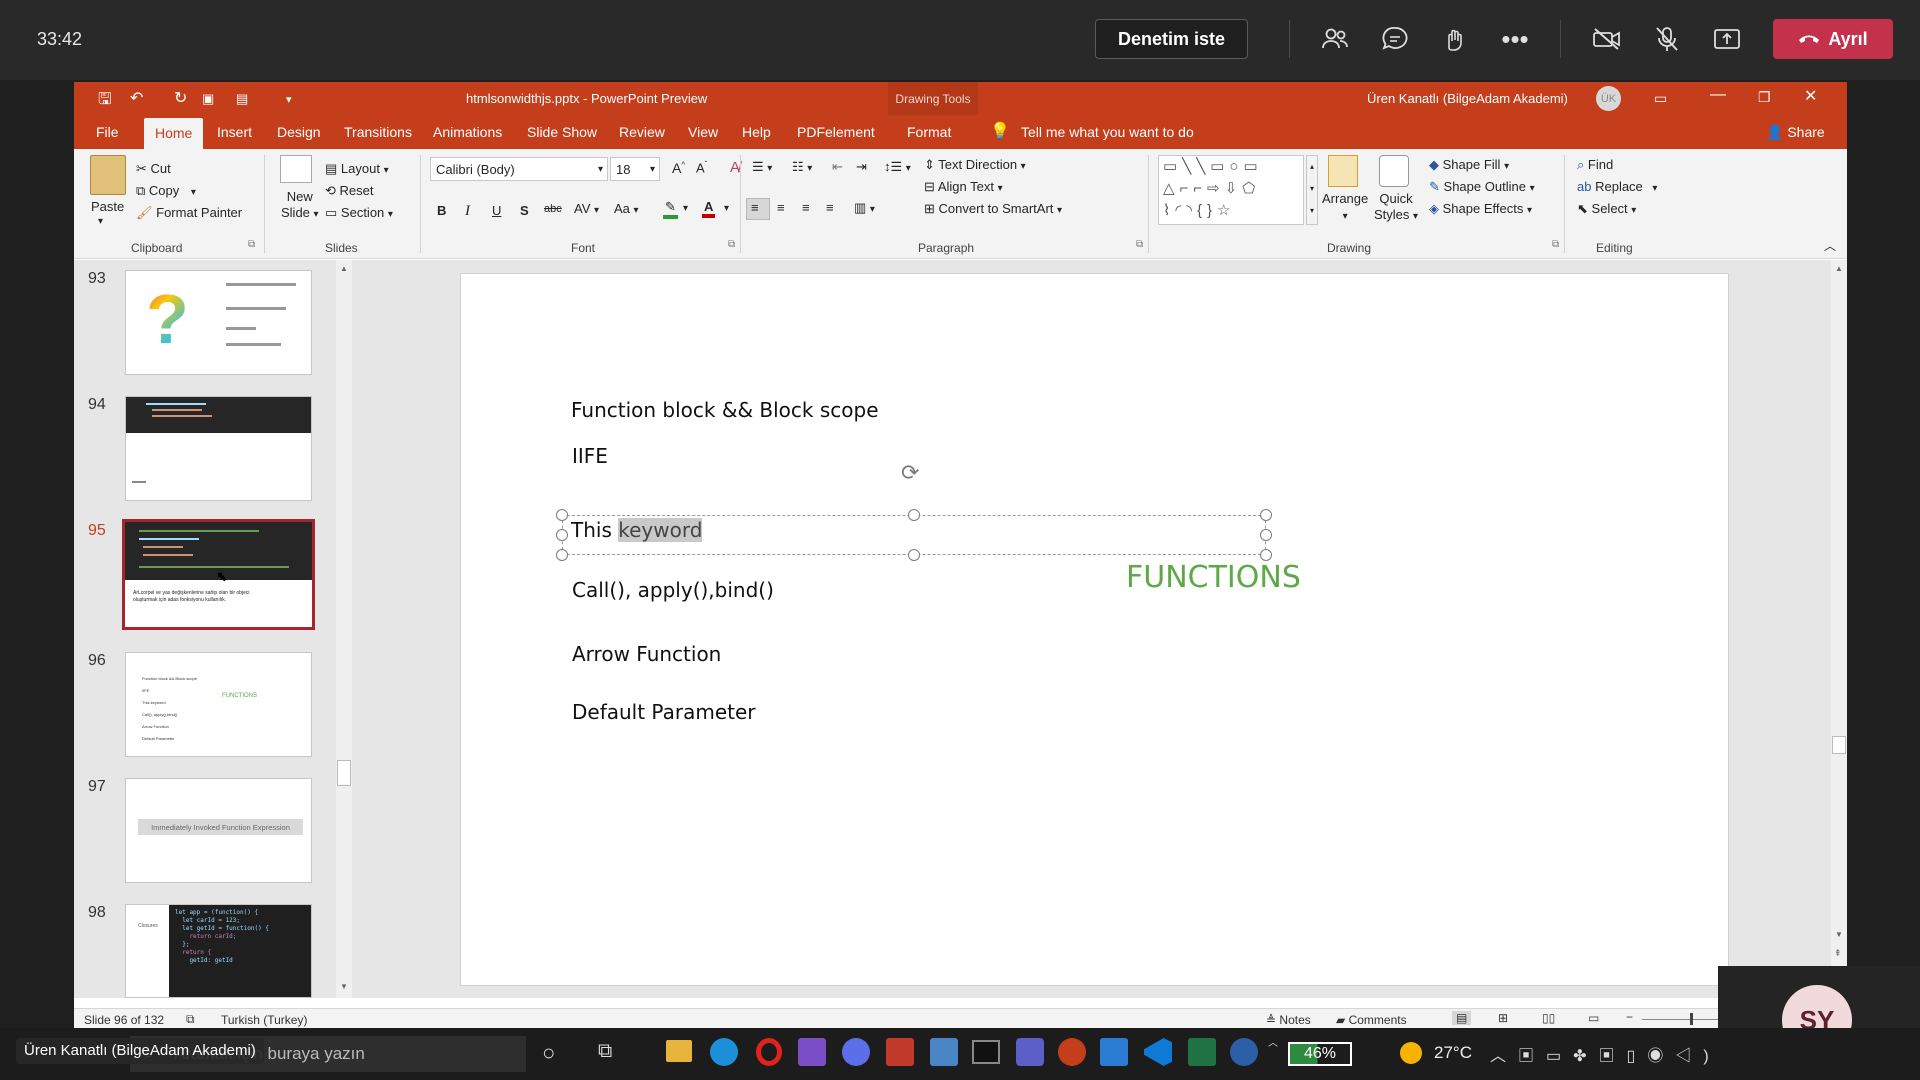 The width and height of the screenshot is (1920, 1080). I want to click on arrange-icon, so click(1343, 171).